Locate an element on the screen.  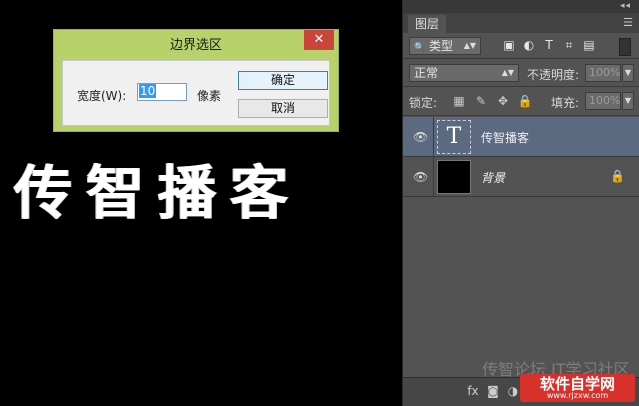
canvas-text-layer: 传智播客 is located at coordinates (158, 193).